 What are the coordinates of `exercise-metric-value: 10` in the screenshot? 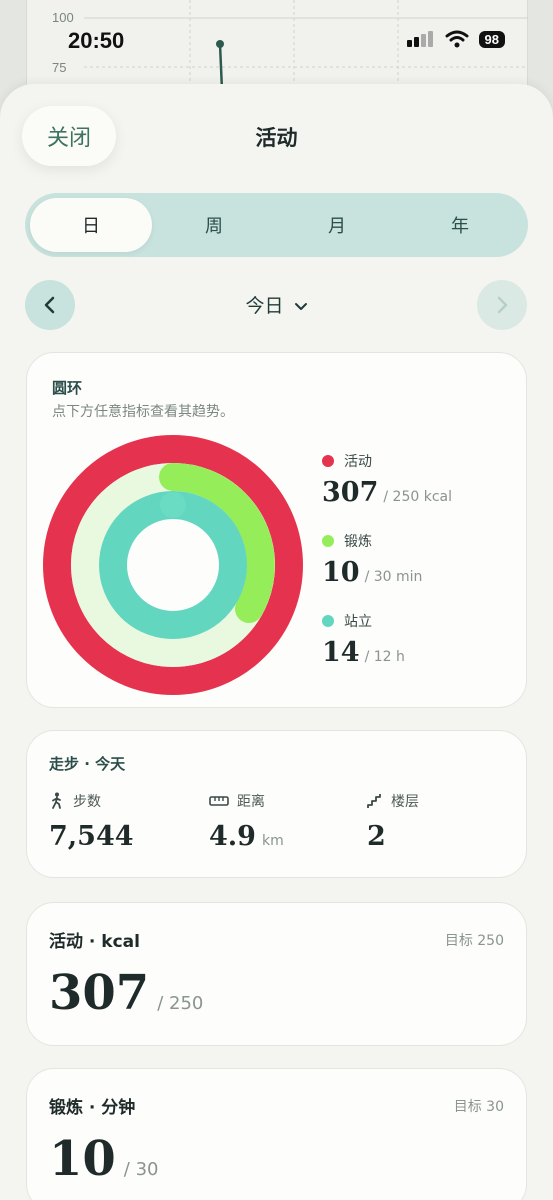 It's located at (82, 1159).